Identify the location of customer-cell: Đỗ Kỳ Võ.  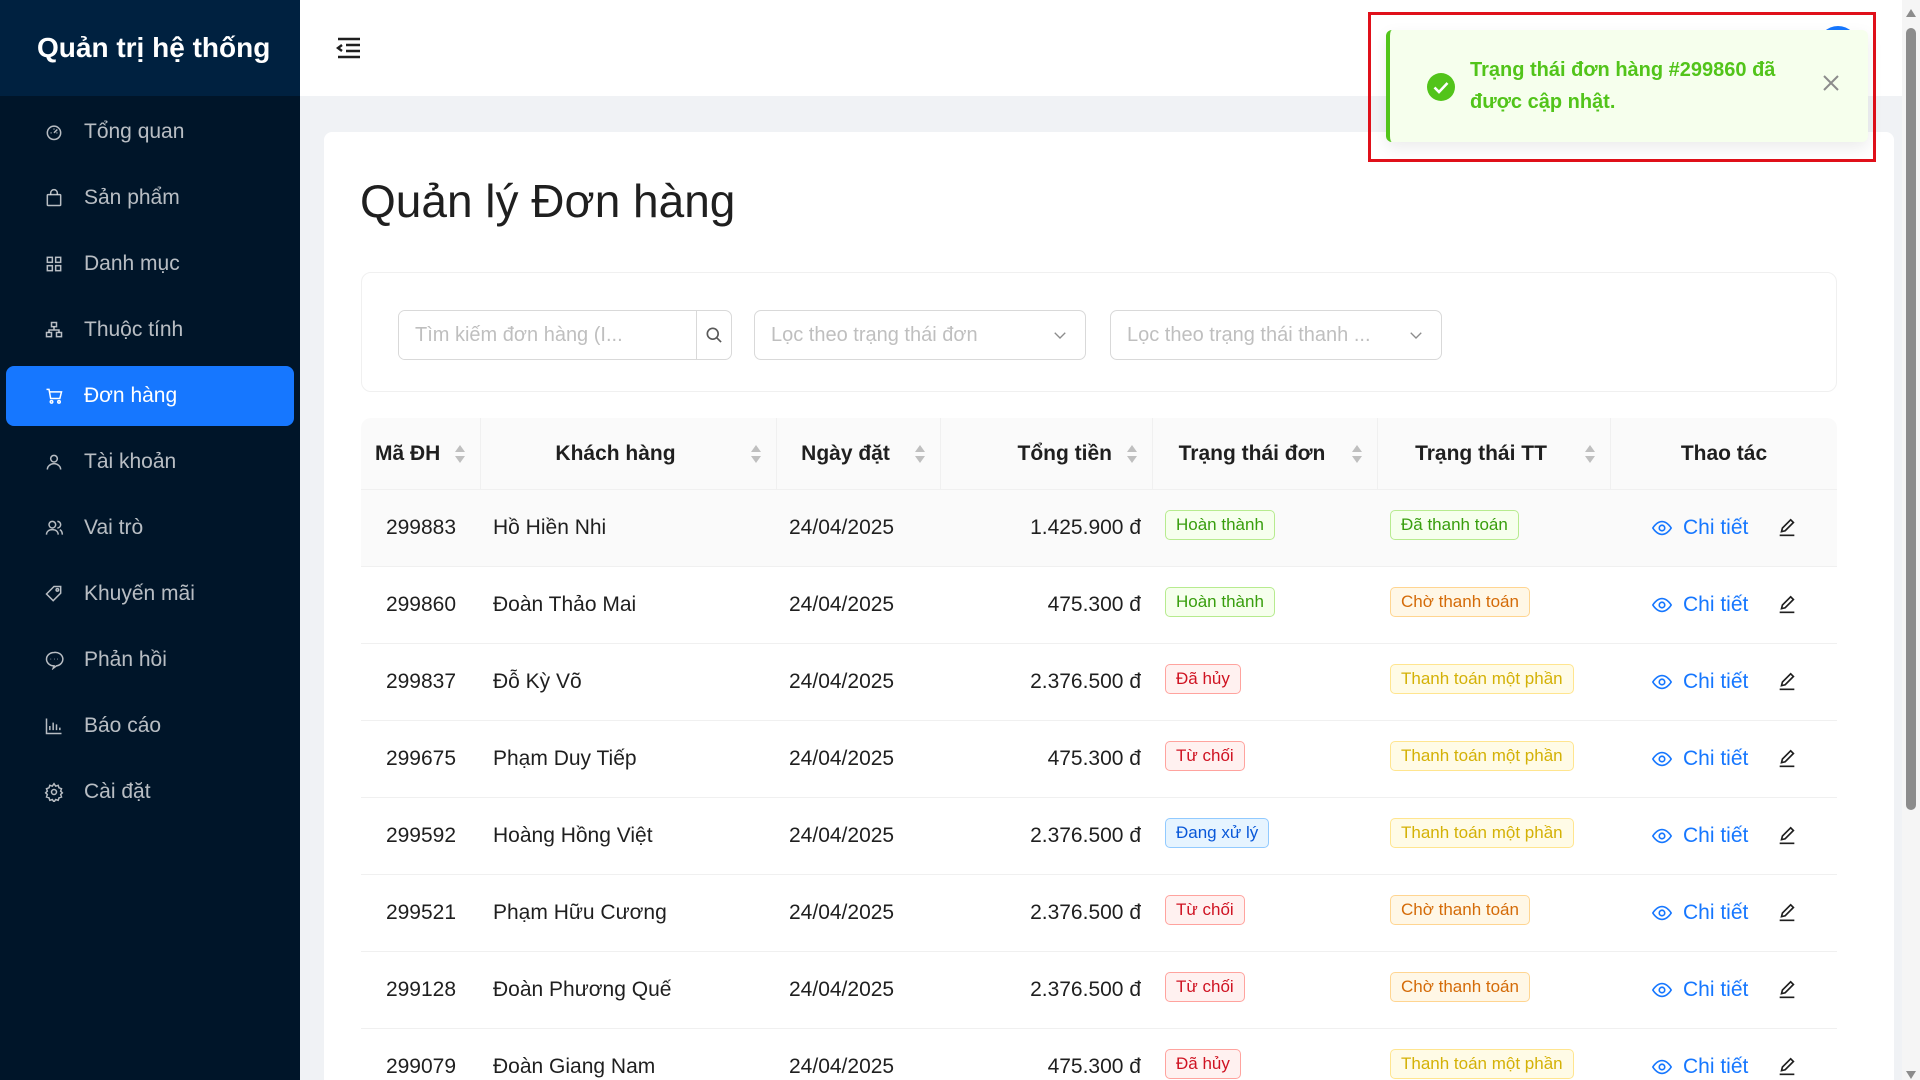
(537, 681).